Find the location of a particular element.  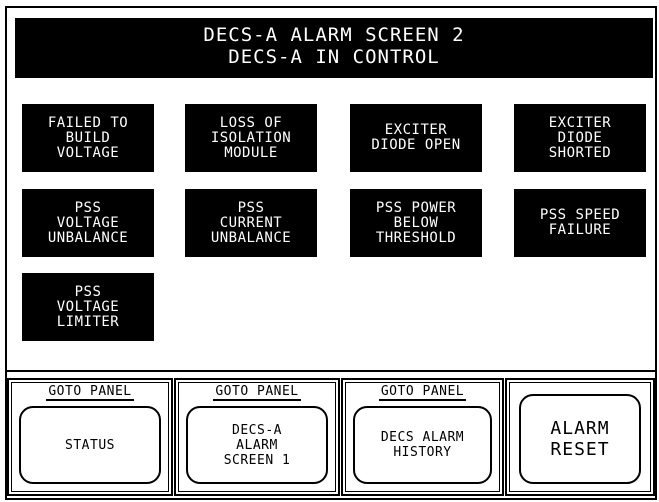

goto-status-label: STATUS is located at coordinates (90, 445).